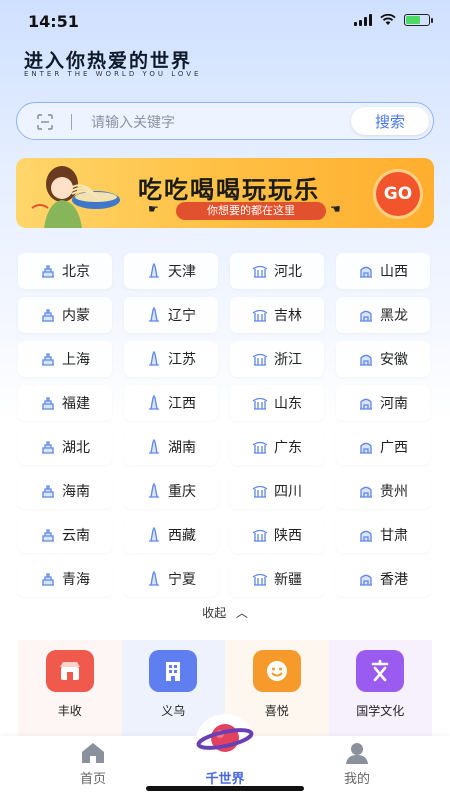  I want to click on province-item: 海南, so click(65, 491).